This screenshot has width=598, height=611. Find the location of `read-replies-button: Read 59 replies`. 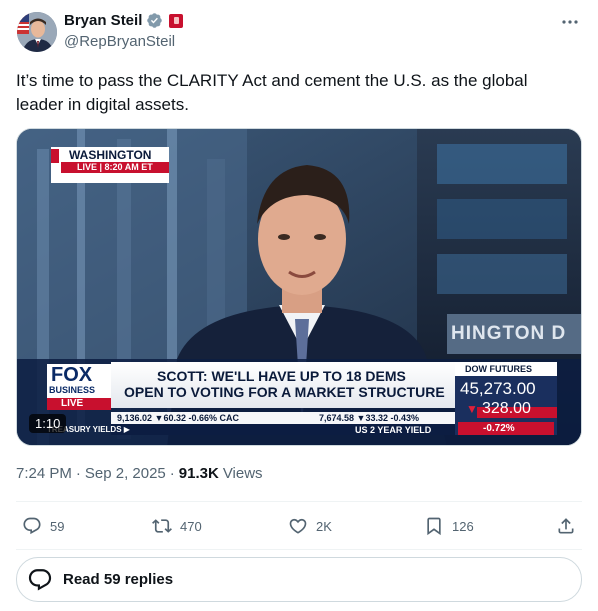

read-replies-button: Read 59 replies is located at coordinates (299, 579).